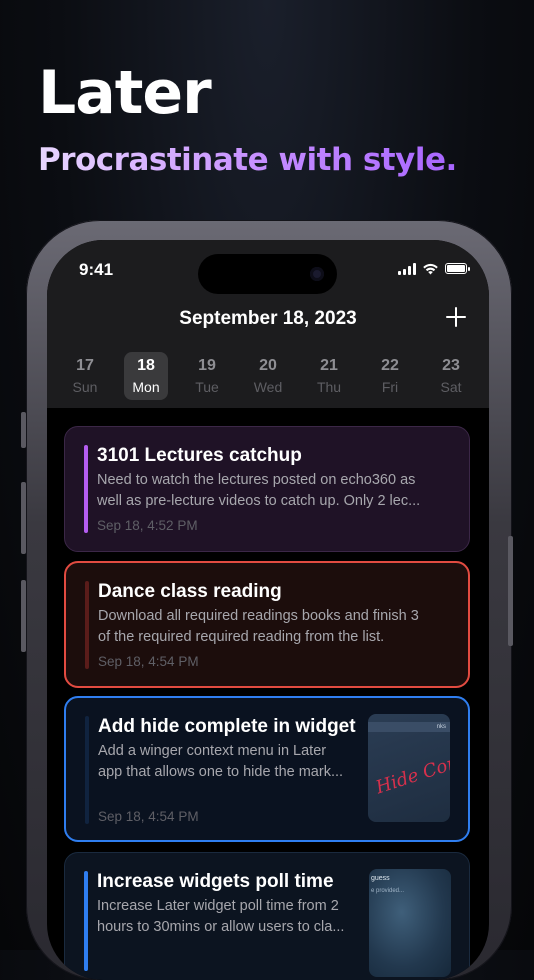  Describe the element at coordinates (457, 268) in the screenshot. I see `battery-icon` at that location.